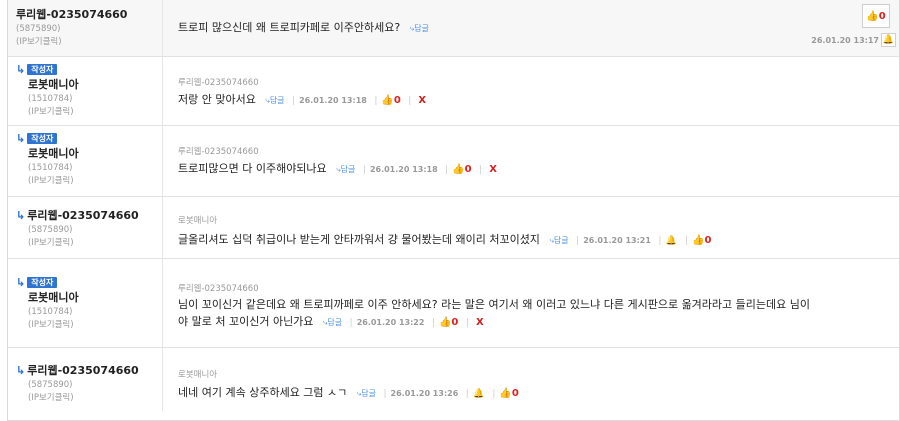 The image size is (900, 421). What do you see at coordinates (424, 393) in the screenshot?
I see `comment-date: 26.01.20 13:26` at bounding box center [424, 393].